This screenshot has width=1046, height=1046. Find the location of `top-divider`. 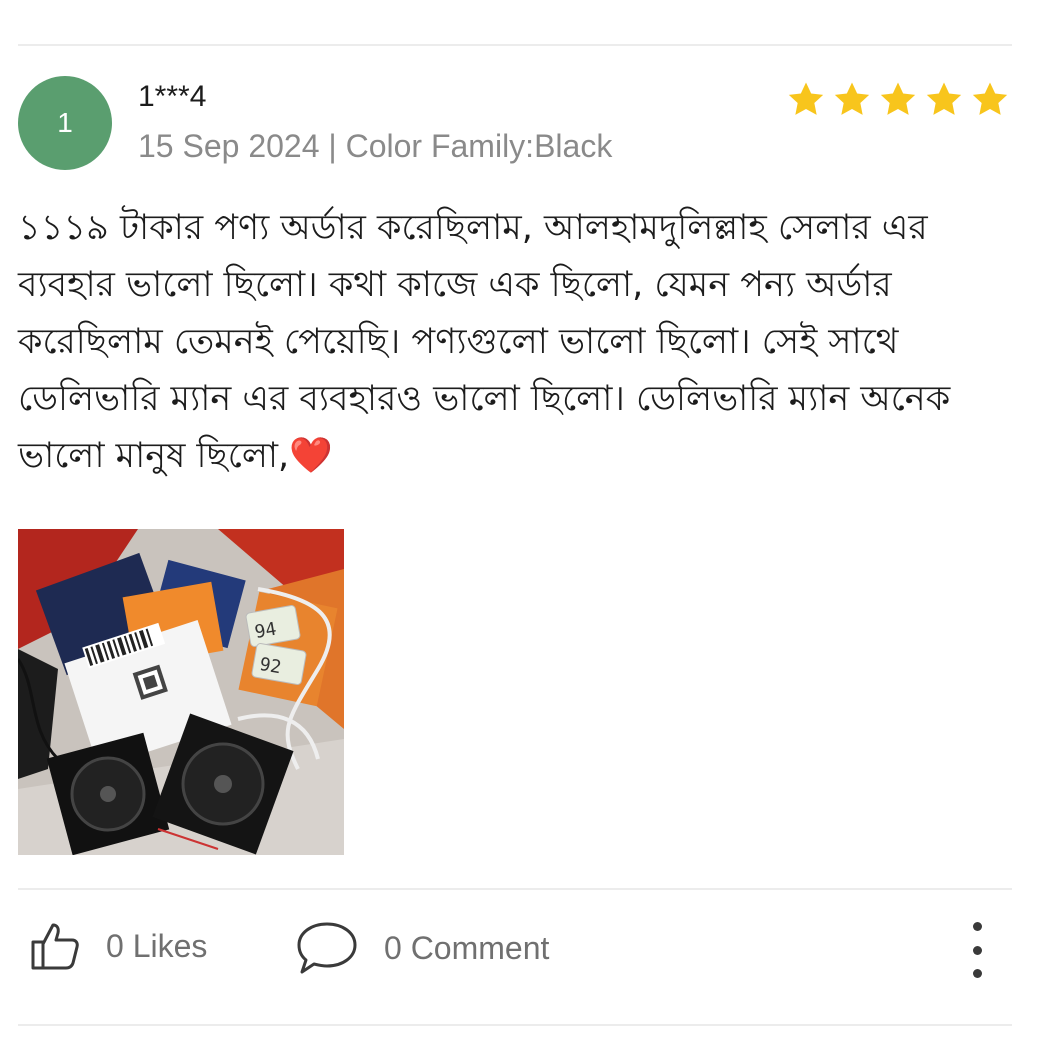

top-divider is located at coordinates (515, 45).